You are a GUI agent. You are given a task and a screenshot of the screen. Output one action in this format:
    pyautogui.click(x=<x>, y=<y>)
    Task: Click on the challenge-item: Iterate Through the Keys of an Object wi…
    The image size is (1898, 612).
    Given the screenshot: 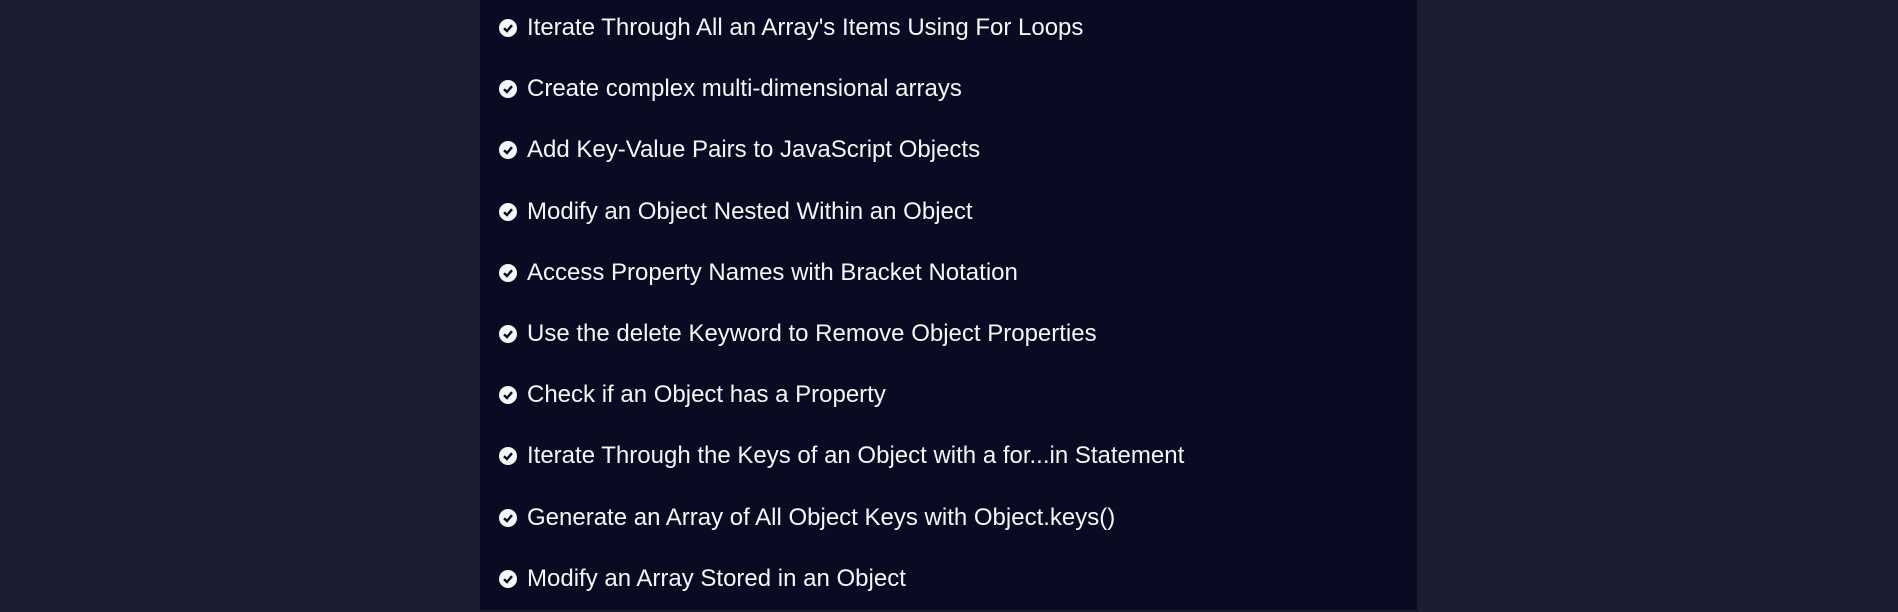 What is the action you would take?
    pyautogui.click(x=841, y=456)
    